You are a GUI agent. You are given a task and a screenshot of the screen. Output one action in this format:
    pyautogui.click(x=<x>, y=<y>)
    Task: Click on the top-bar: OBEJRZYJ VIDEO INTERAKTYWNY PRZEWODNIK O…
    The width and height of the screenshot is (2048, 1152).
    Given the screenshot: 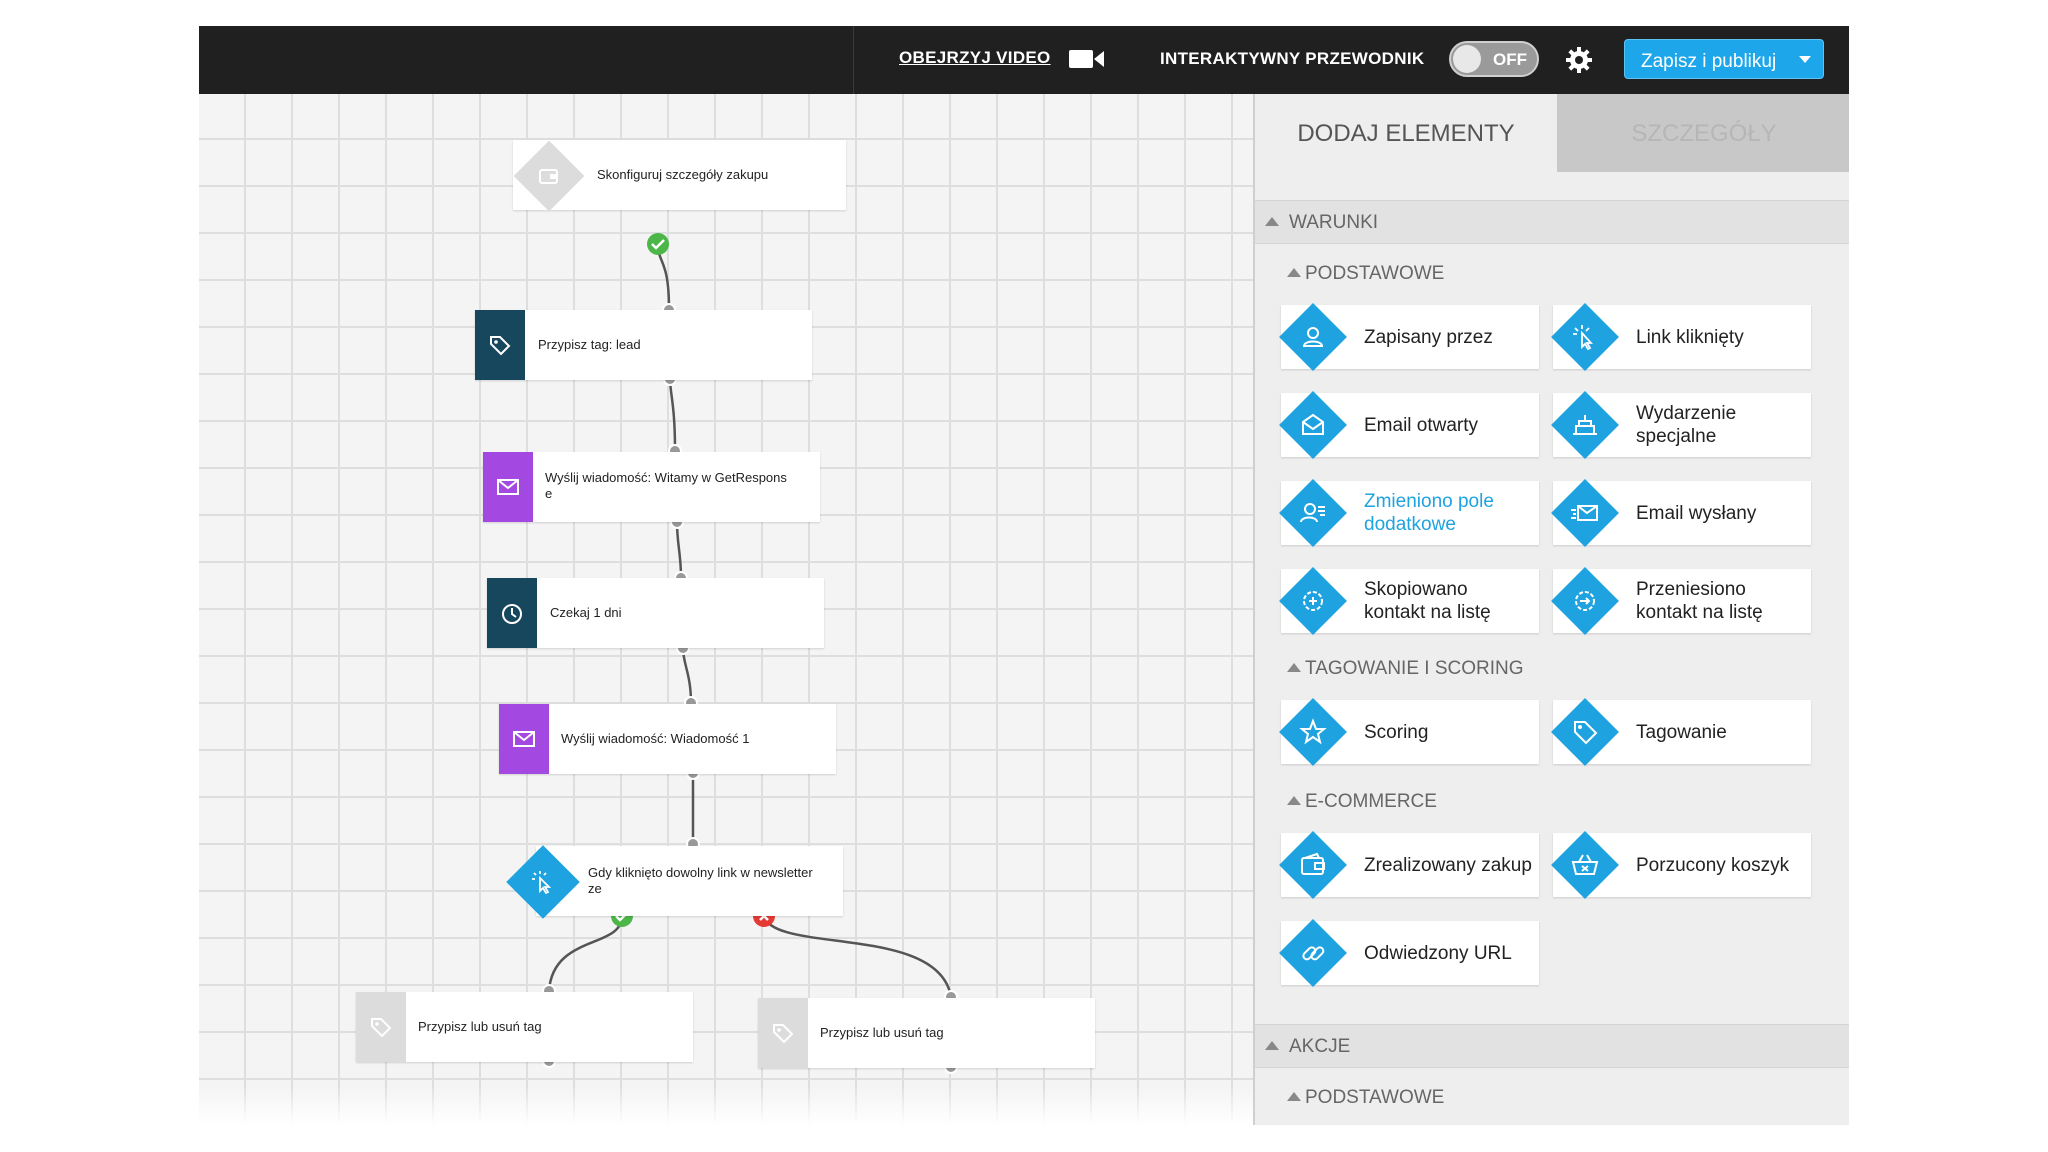 What is the action you would take?
    pyautogui.click(x=1024, y=60)
    